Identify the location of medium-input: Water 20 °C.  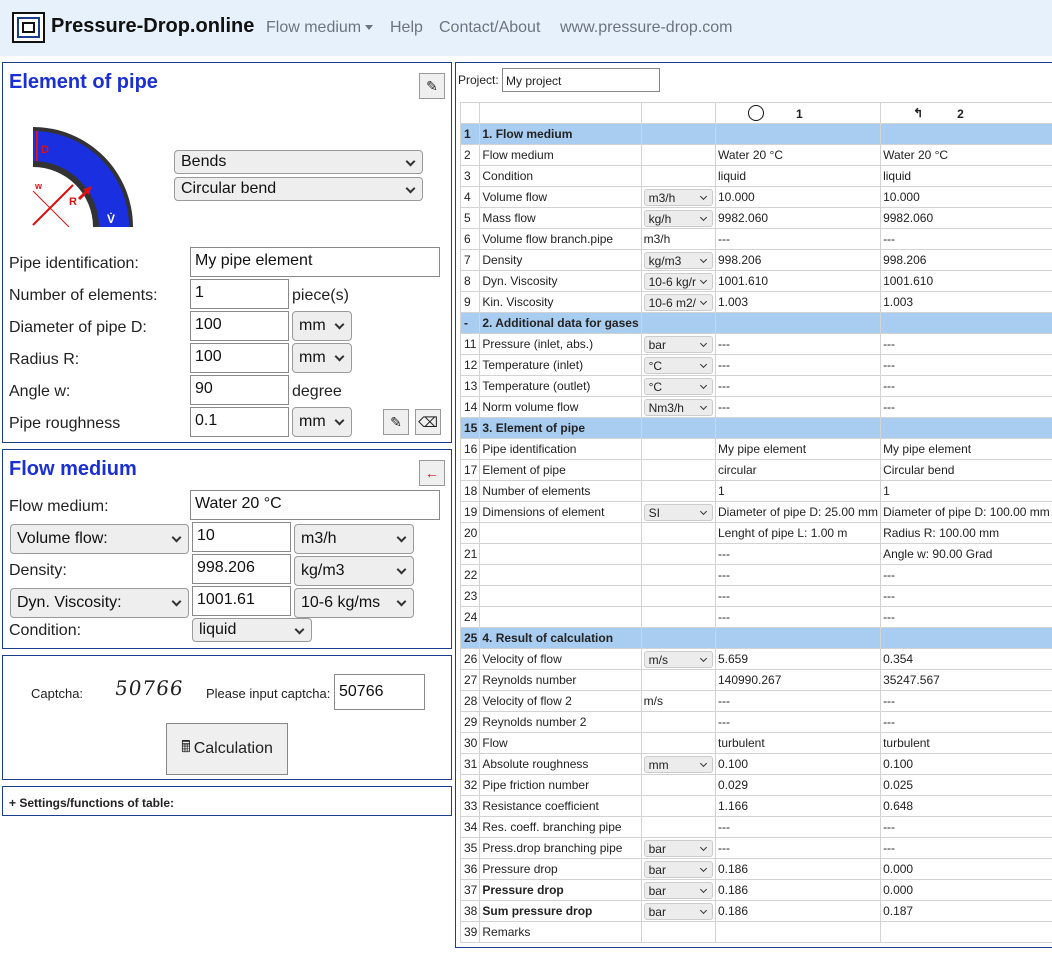
(315, 505).